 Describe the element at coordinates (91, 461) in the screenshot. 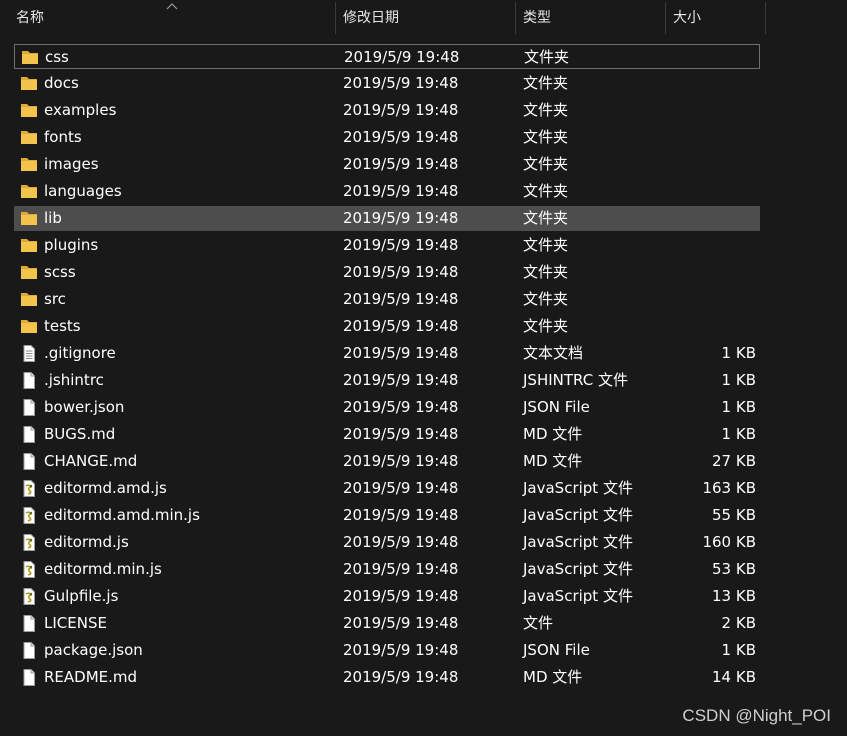

I see `file-name: CHANGE.md` at that location.